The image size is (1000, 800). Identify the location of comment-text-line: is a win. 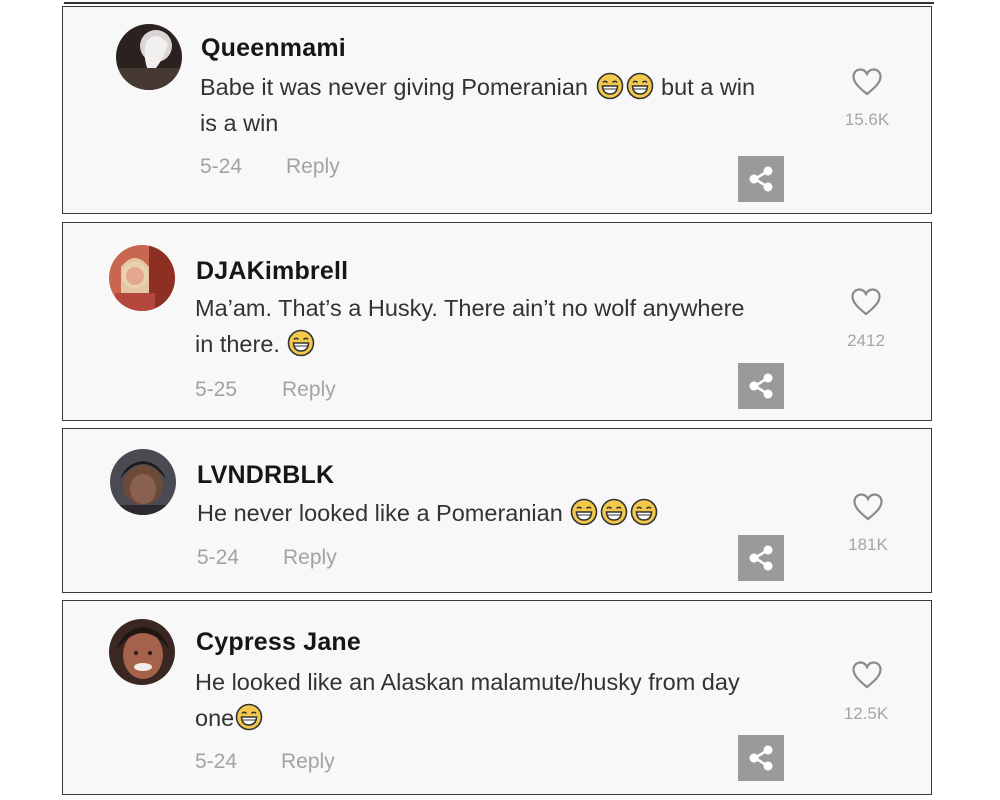
(239, 123).